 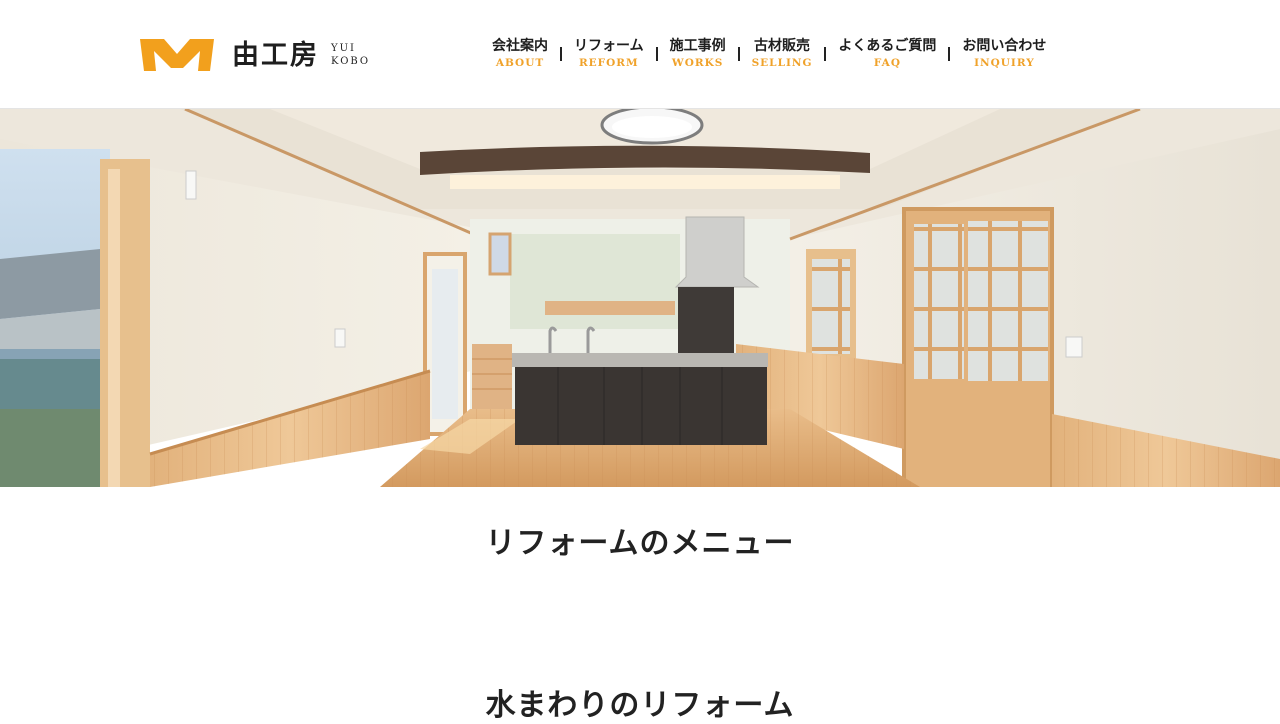 I want to click on water-reform-title: 水まわりのリフォーム, so click(x=640, y=705).